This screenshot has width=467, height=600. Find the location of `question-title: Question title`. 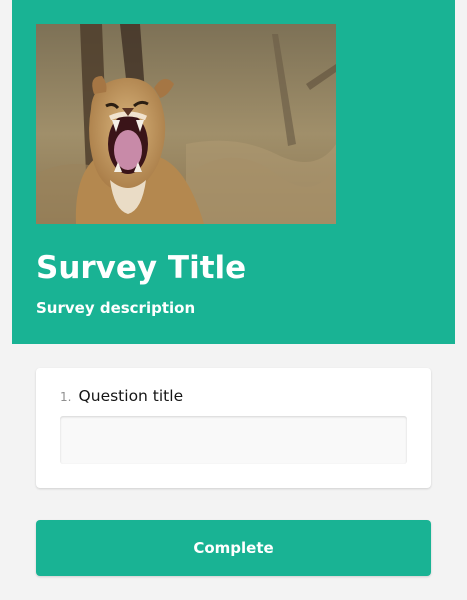

question-title: Question title is located at coordinates (131, 396).